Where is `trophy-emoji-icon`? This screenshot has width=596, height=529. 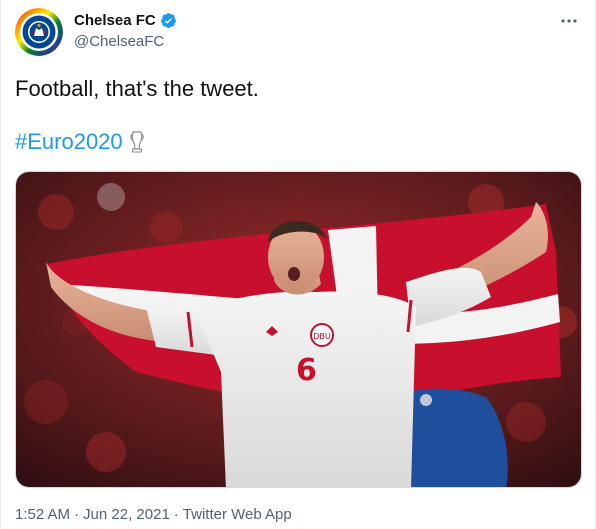
trophy-emoji-icon is located at coordinates (137, 142).